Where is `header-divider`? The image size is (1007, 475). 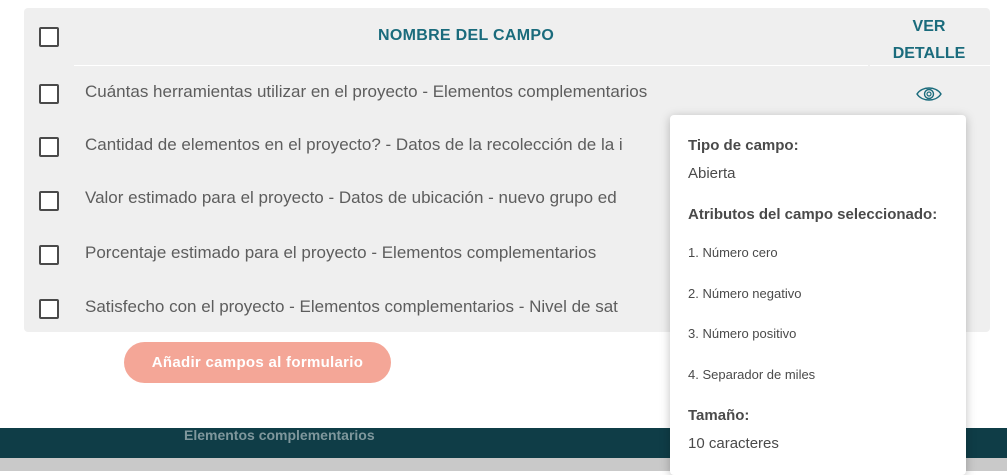
header-divider is located at coordinates (471, 65).